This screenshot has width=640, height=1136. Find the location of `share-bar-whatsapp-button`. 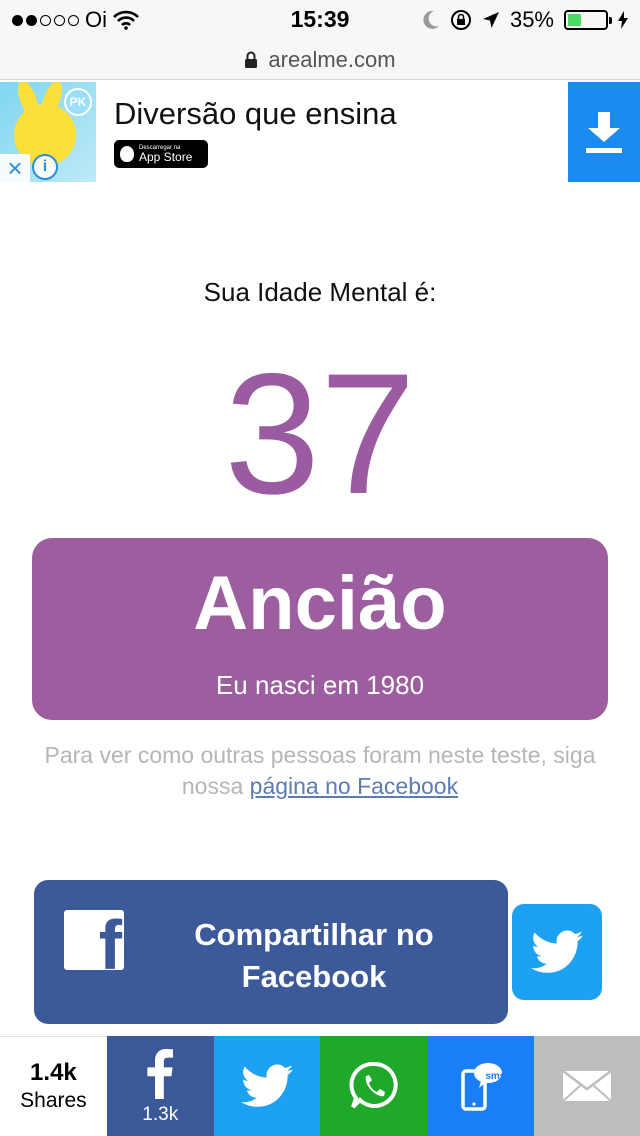

share-bar-whatsapp-button is located at coordinates (374, 1086).